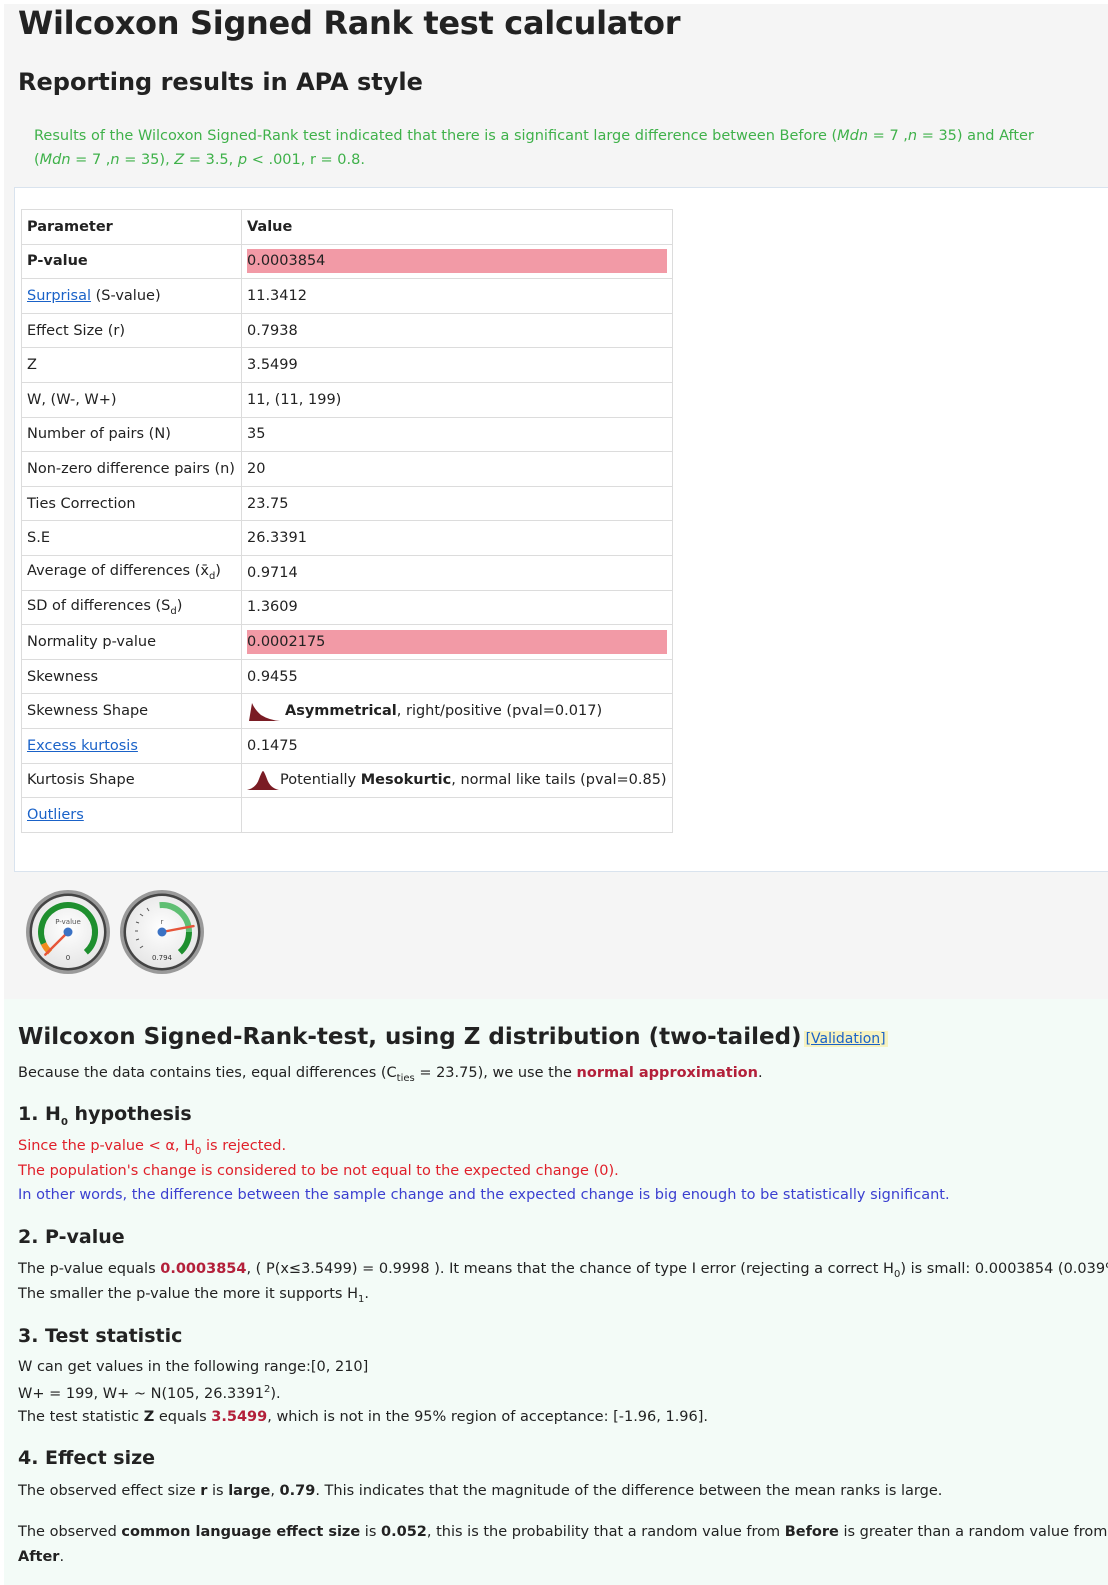  I want to click on table-row: Non-zero difference pairs (n) 20, so click(347, 469).